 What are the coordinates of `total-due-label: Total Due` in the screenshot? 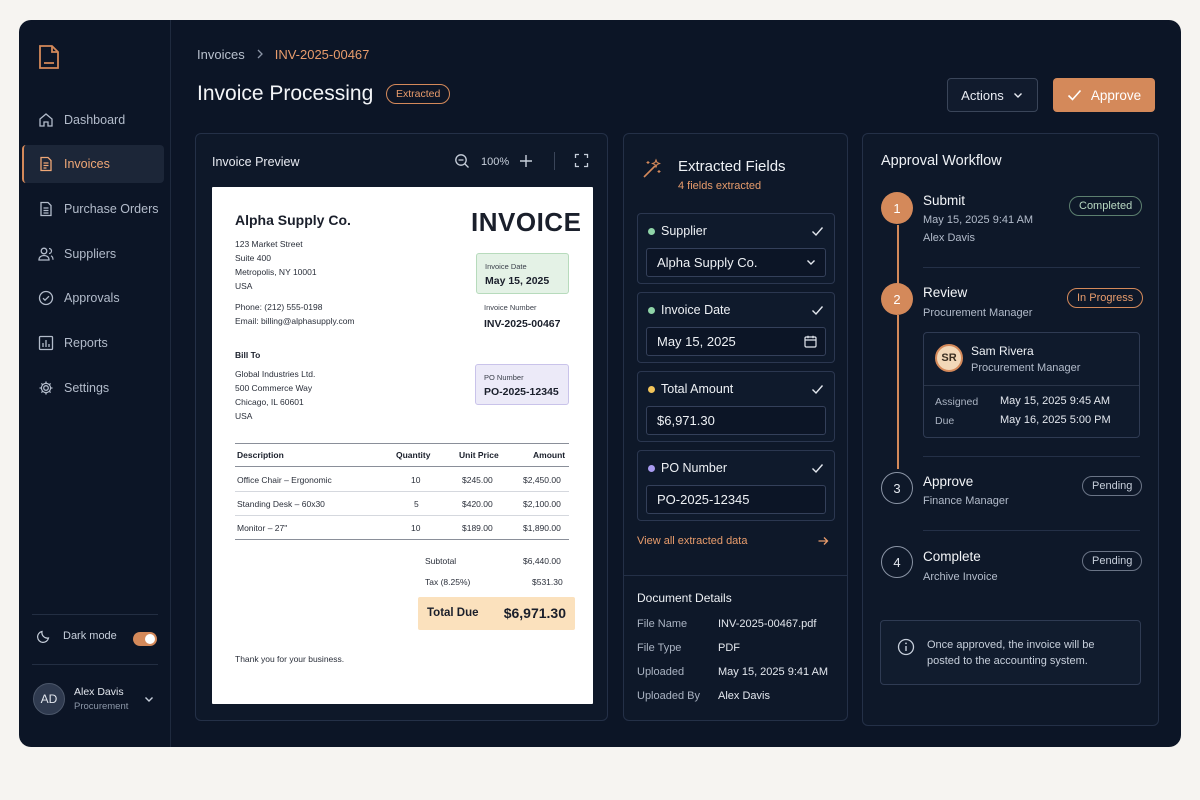 It's located at (453, 613).